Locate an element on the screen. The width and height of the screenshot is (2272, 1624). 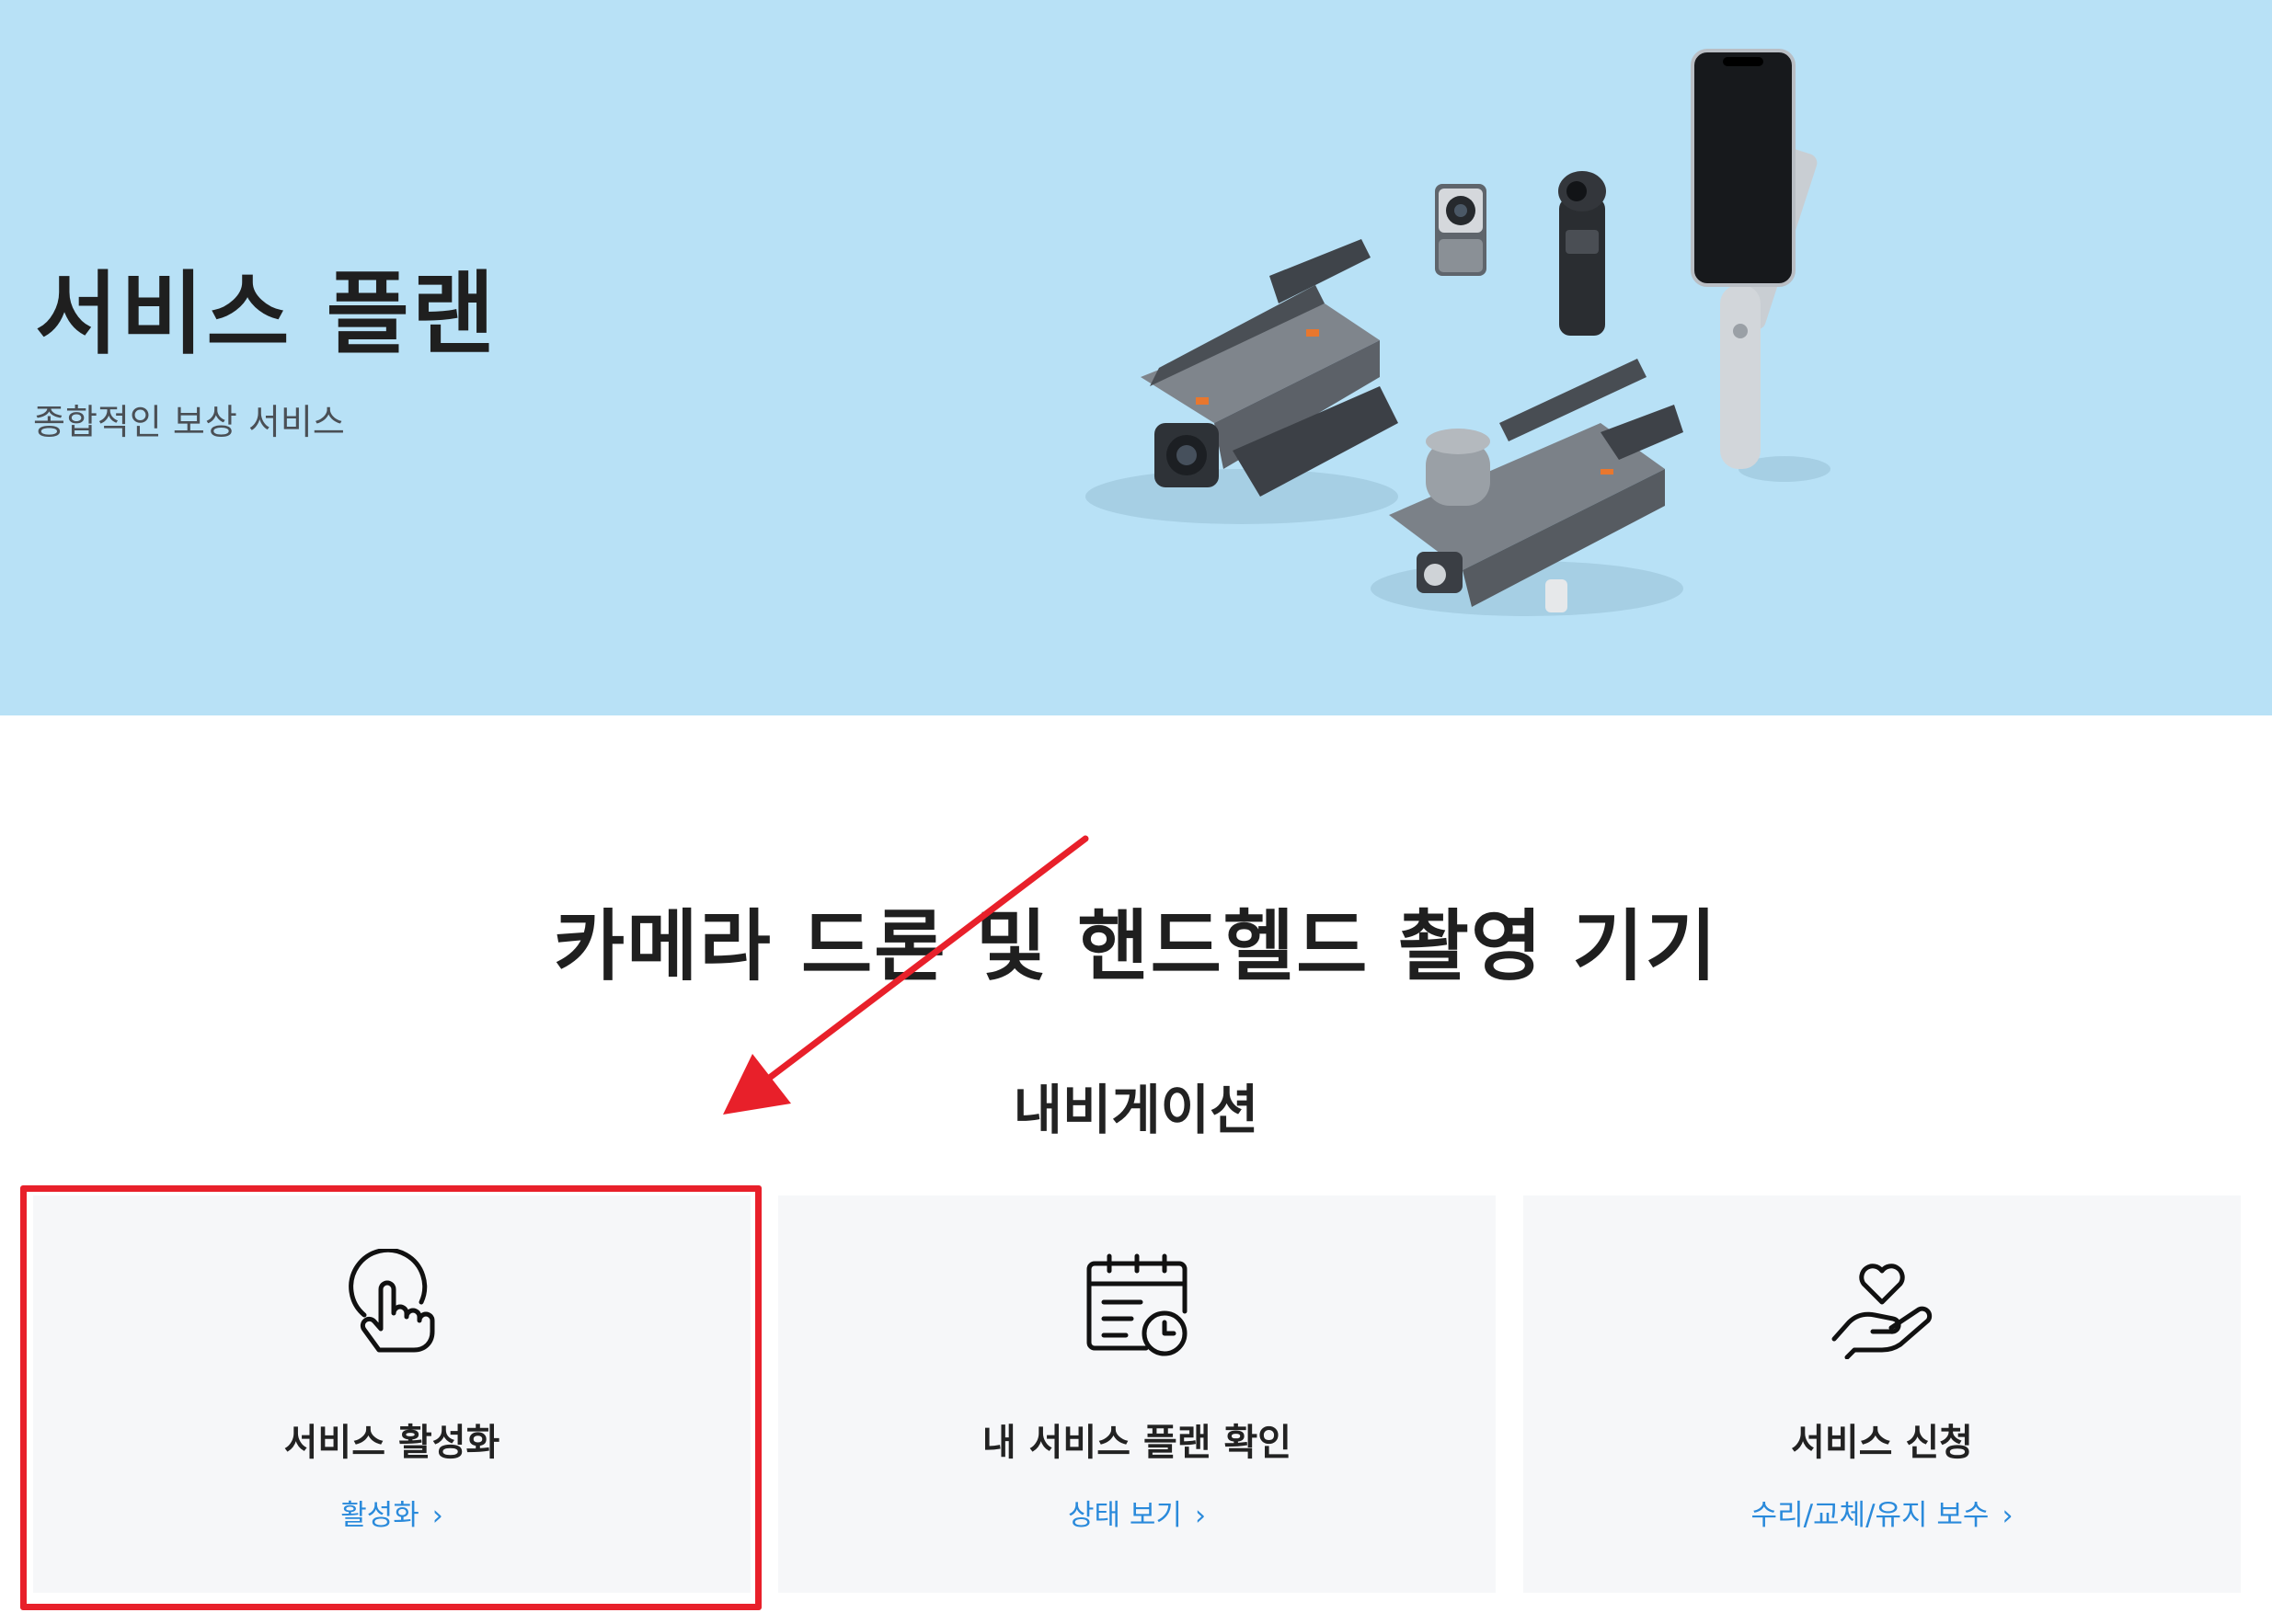
card-check-service-plan: 내 서비스 플랜 확인 상태 보기 › is located at coordinates (1137, 1394).